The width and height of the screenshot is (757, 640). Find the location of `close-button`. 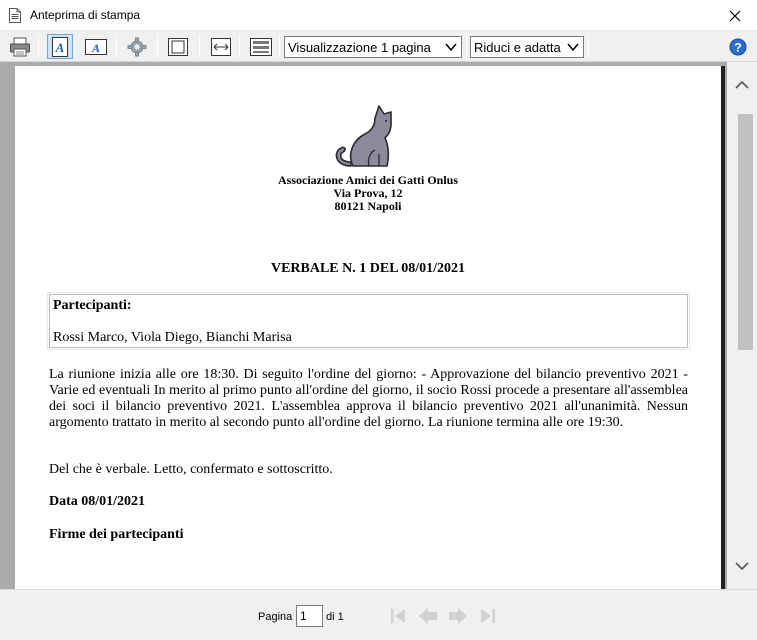

close-button is located at coordinates (735, 15).